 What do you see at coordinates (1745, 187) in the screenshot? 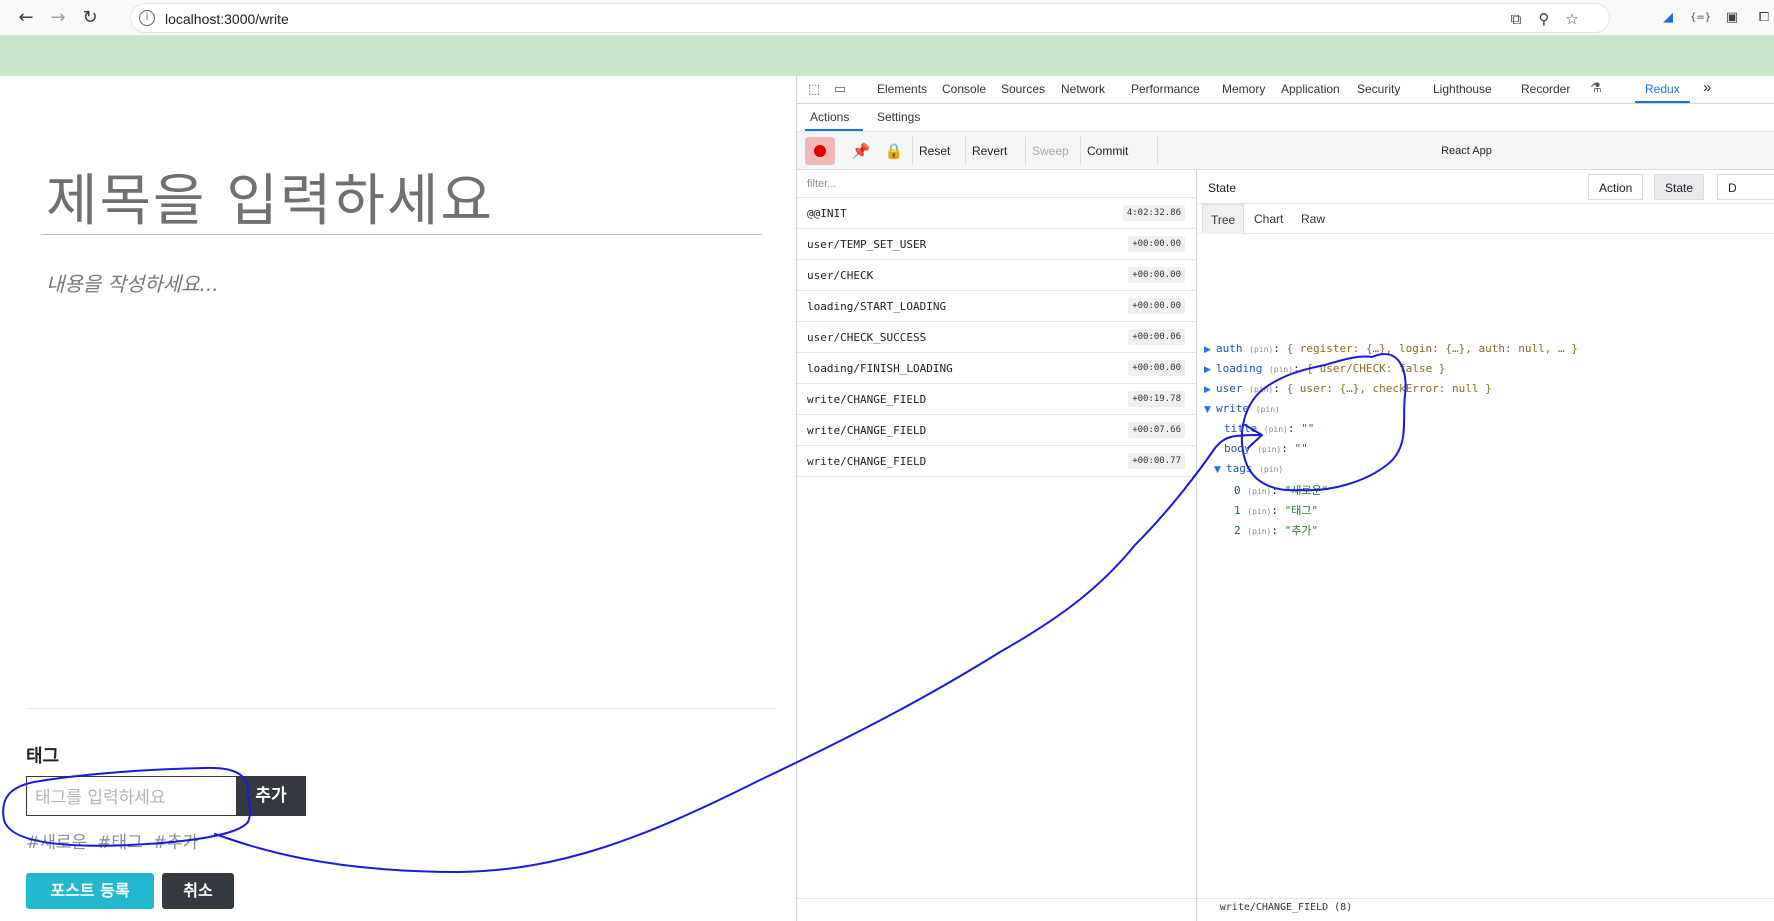
I see `mode-diff-button: D` at bounding box center [1745, 187].